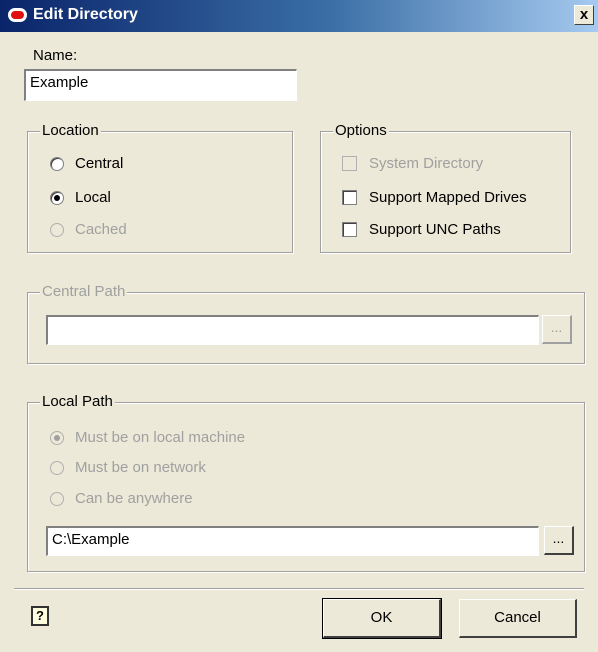  What do you see at coordinates (435, 229) in the screenshot?
I see `support-unc-paths-label: Support UNC Paths` at bounding box center [435, 229].